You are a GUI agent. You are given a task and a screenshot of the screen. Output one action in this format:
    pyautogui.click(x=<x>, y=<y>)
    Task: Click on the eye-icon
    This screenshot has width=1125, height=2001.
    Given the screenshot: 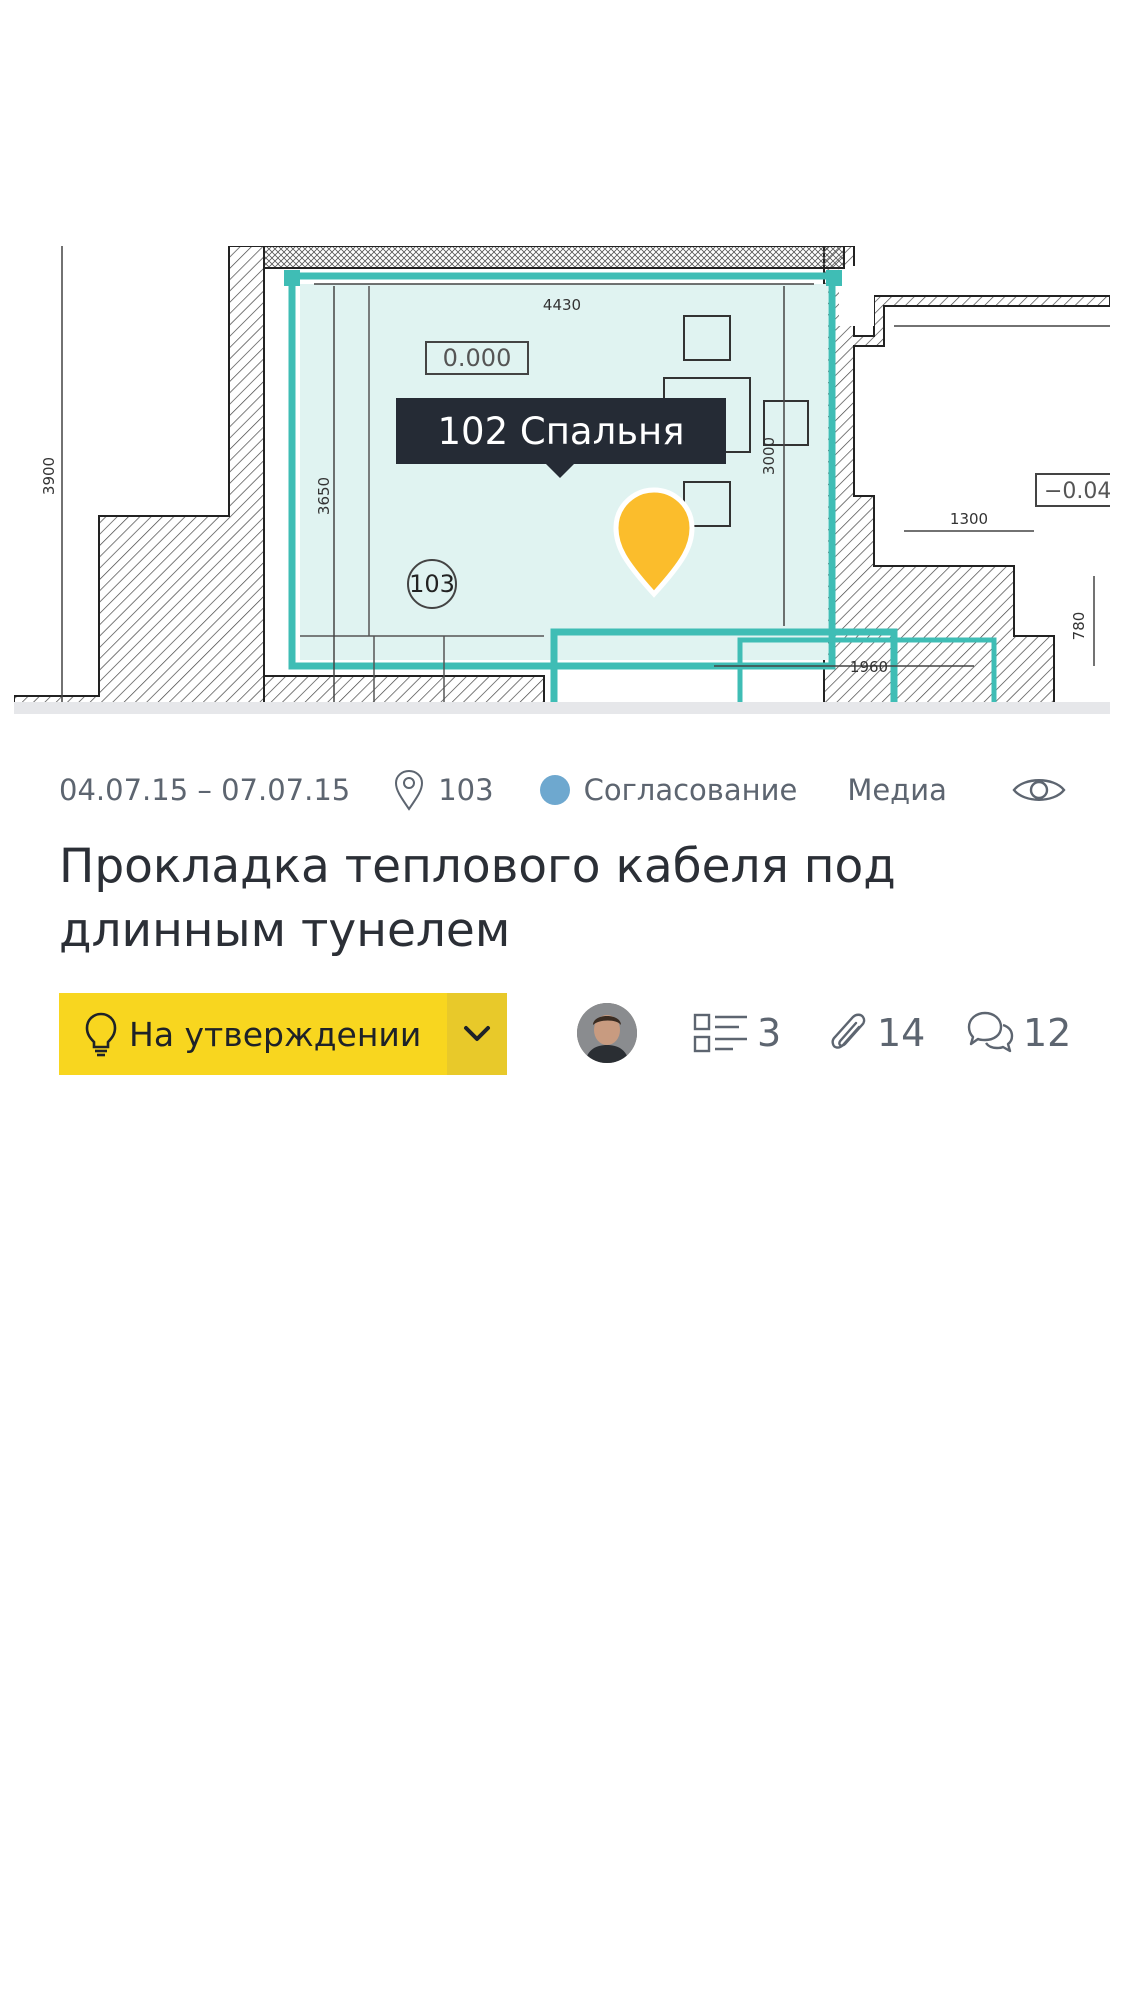 What is the action you would take?
    pyautogui.click(x=1039, y=790)
    